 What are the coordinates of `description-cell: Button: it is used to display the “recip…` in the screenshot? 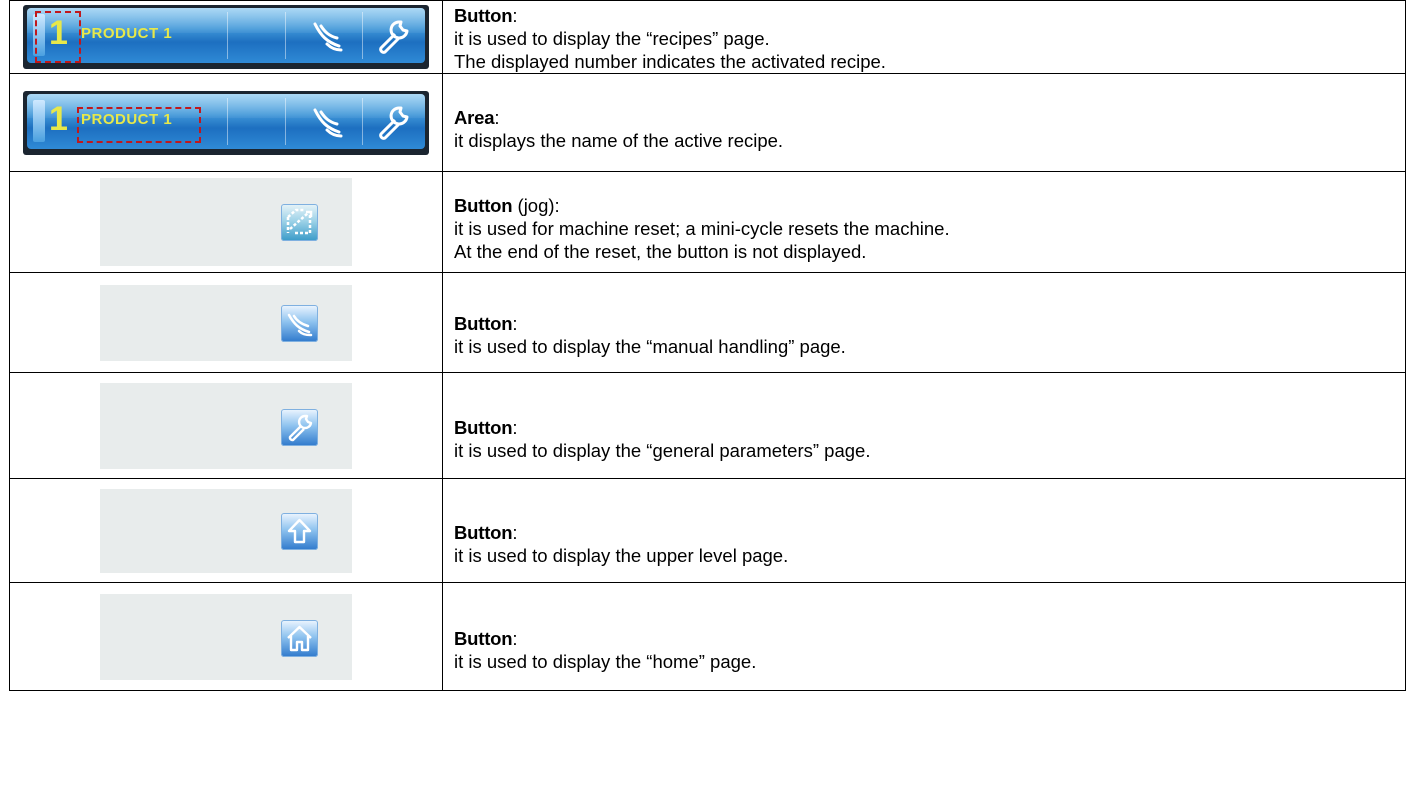 It's located at (924, 37).